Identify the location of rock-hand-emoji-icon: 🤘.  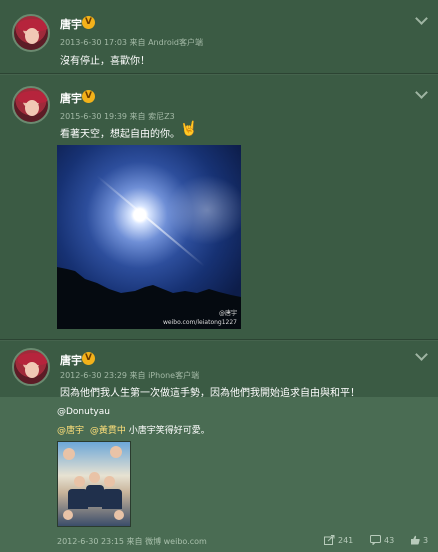
(189, 129).